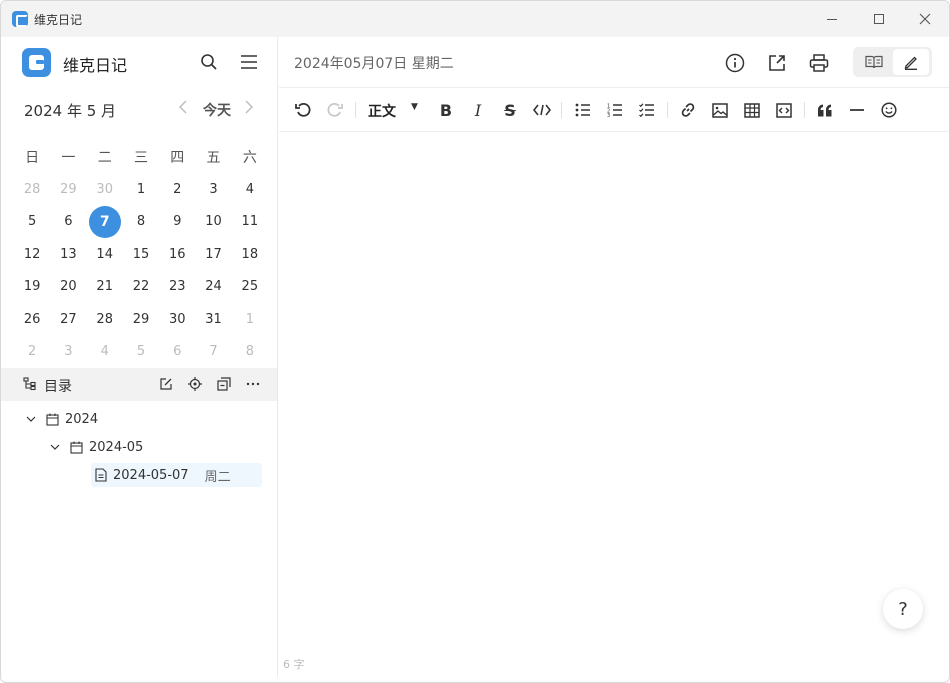 The width and height of the screenshot is (950, 683). I want to click on maximize-icon, so click(879, 19).